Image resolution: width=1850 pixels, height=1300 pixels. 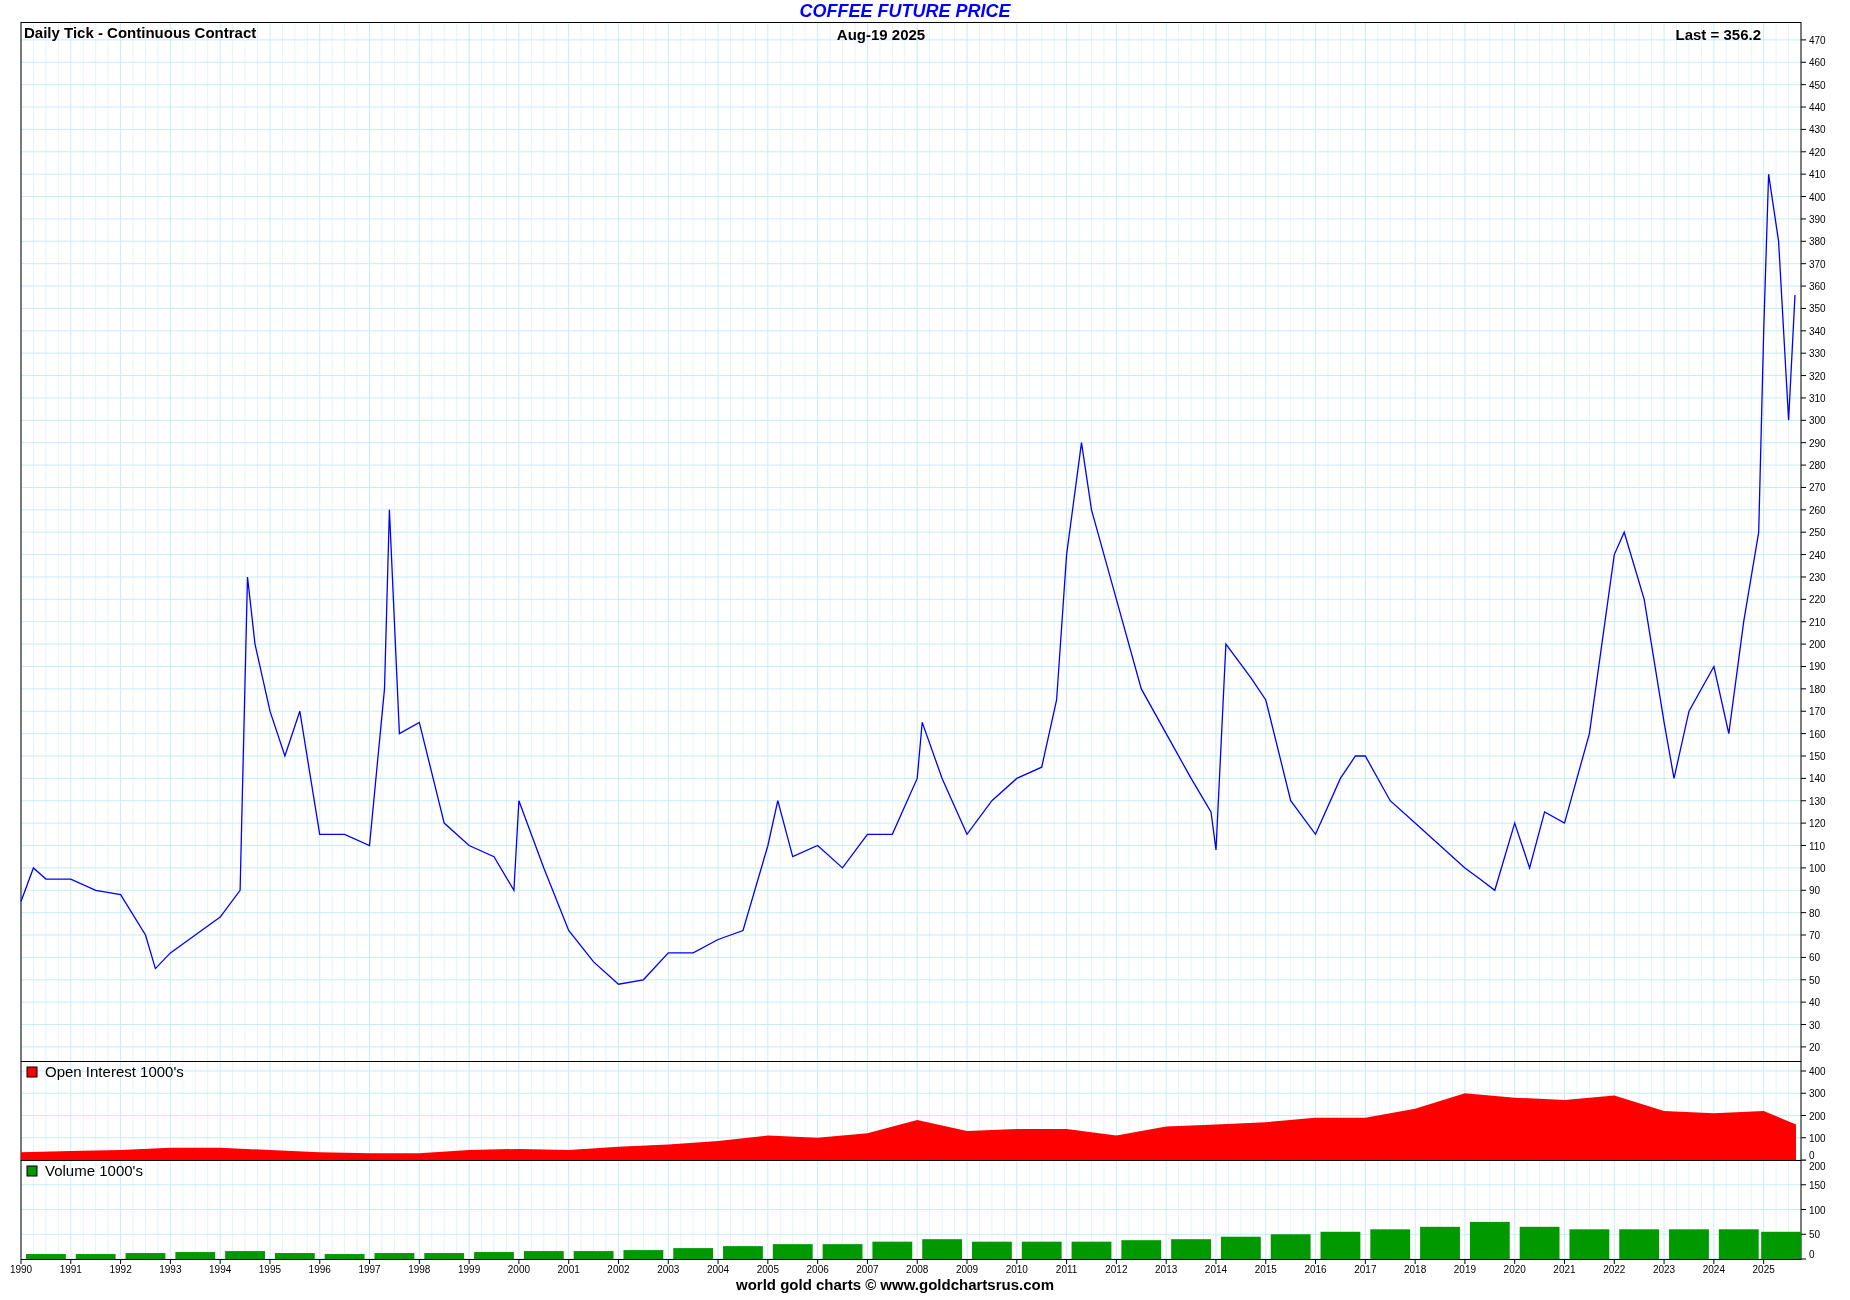 What do you see at coordinates (1817, 175) in the screenshot?
I see `axis-label: 410` at bounding box center [1817, 175].